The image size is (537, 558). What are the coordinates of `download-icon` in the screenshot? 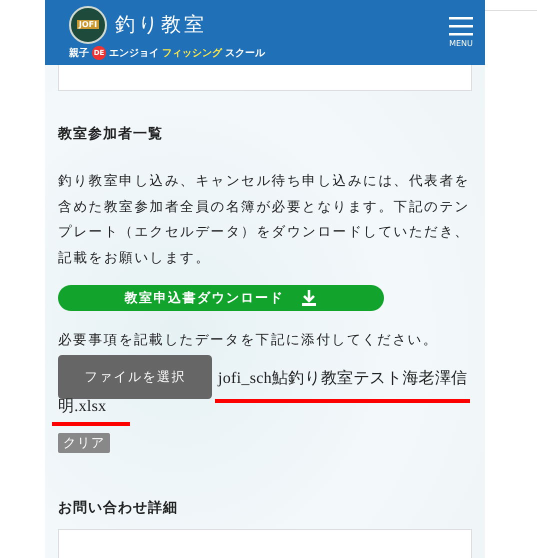 It's located at (309, 298).